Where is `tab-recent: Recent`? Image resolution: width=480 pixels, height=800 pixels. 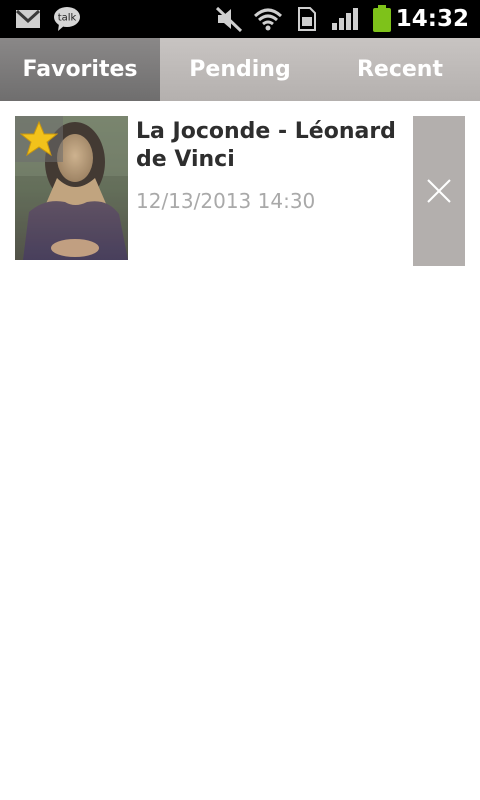
tab-recent: Recent is located at coordinates (400, 69).